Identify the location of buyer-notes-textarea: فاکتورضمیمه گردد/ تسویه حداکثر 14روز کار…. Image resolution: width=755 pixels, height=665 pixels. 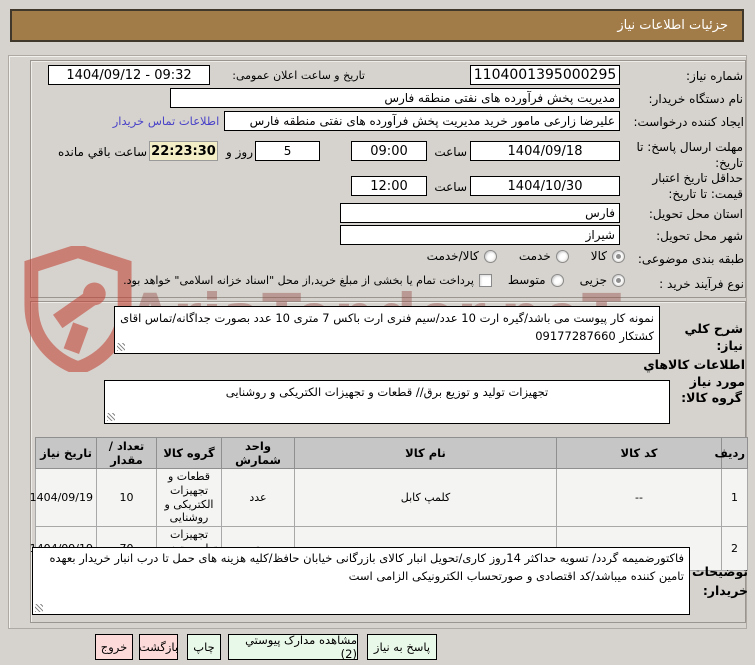
(361, 581).